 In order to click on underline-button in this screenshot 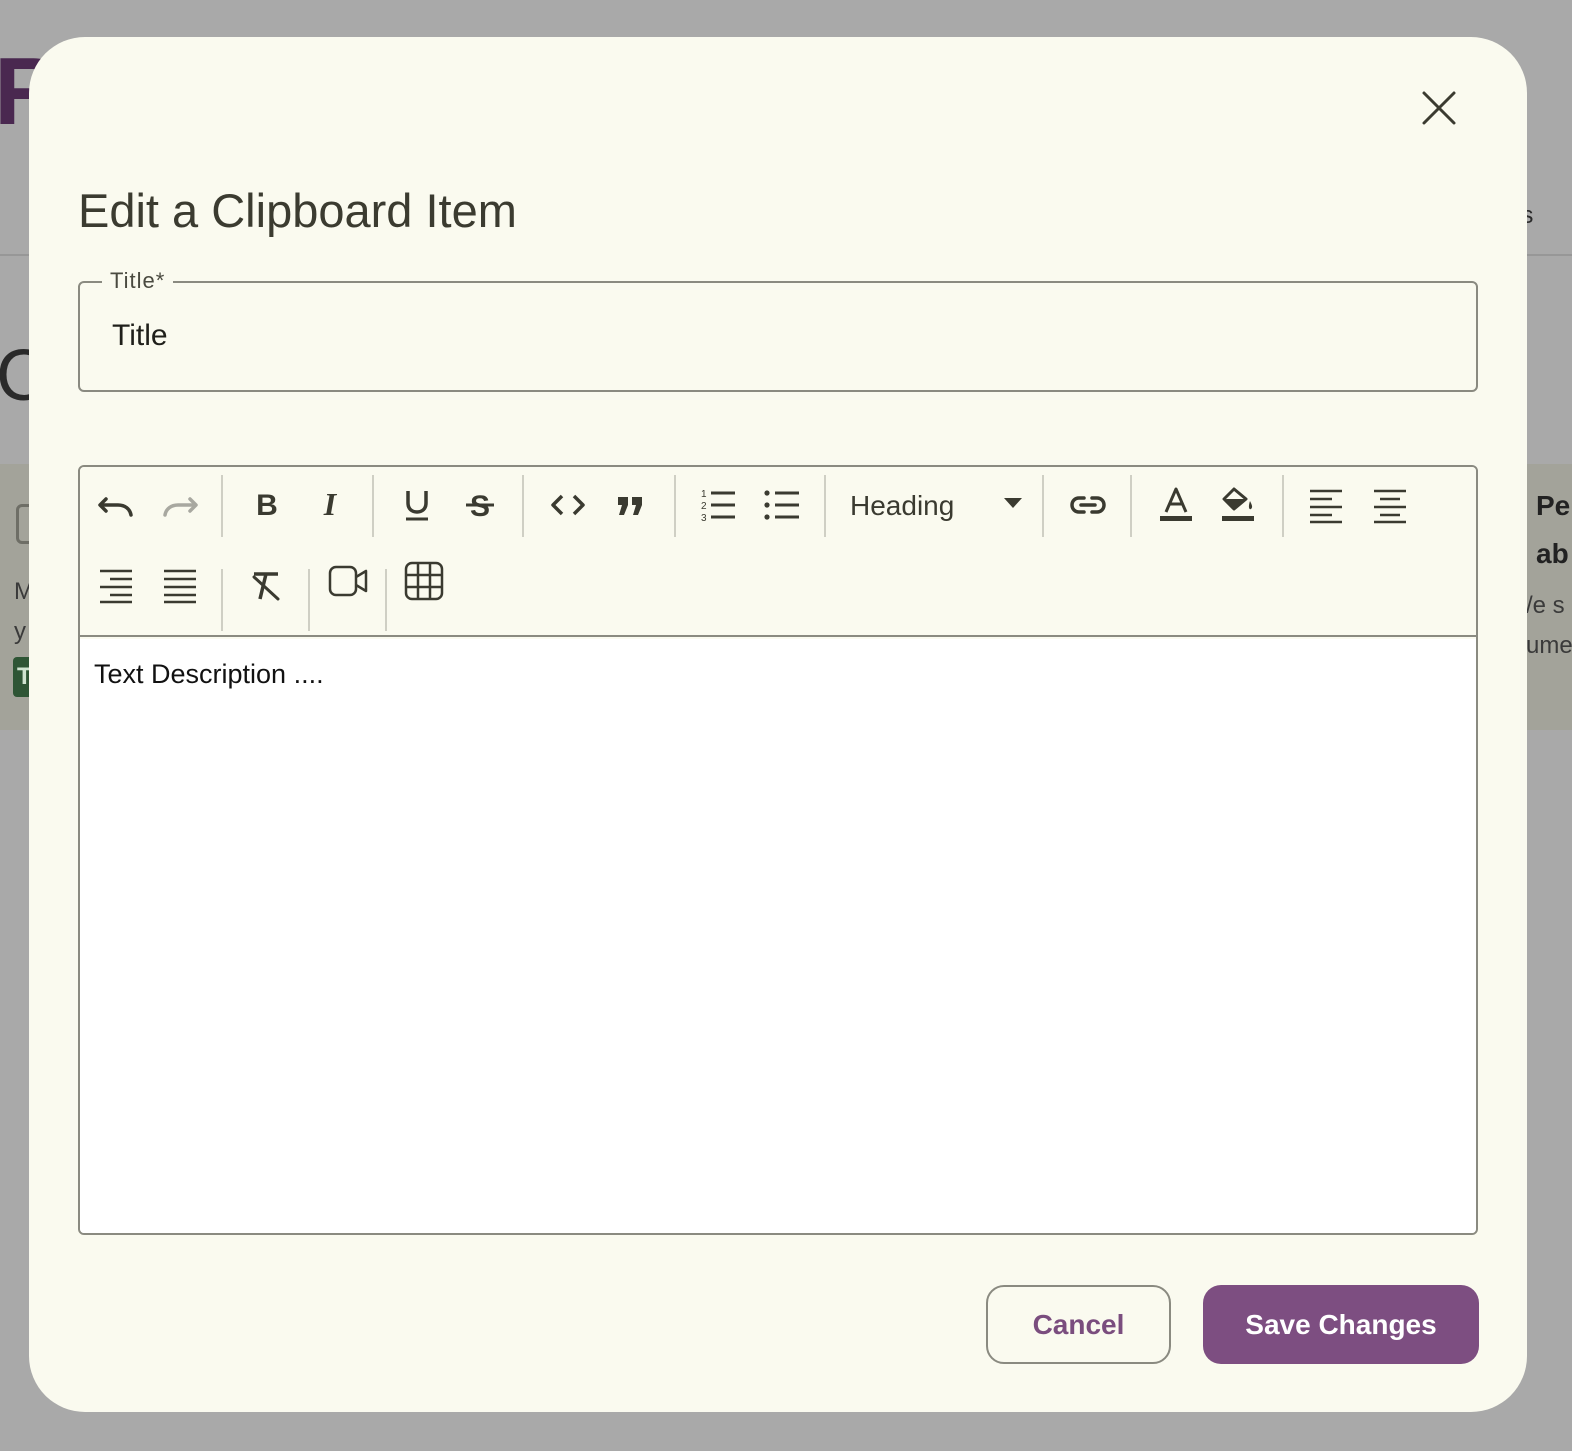, I will do `click(417, 505)`.